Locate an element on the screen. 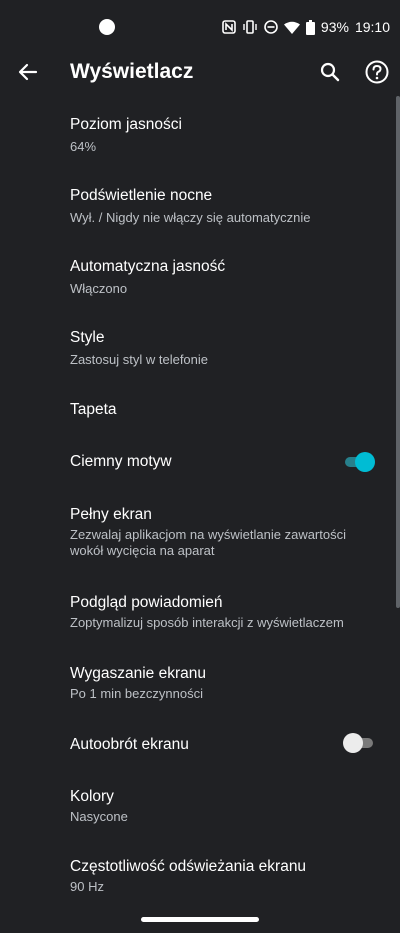  setting-label: Ciemny motyw is located at coordinates (121, 461).